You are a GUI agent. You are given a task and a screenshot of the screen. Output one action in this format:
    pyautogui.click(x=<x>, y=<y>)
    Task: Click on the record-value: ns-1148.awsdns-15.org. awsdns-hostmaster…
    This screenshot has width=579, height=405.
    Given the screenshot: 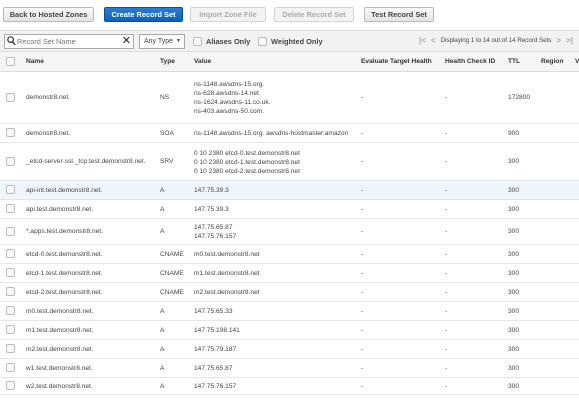 What is the action you would take?
    pyautogui.click(x=271, y=133)
    